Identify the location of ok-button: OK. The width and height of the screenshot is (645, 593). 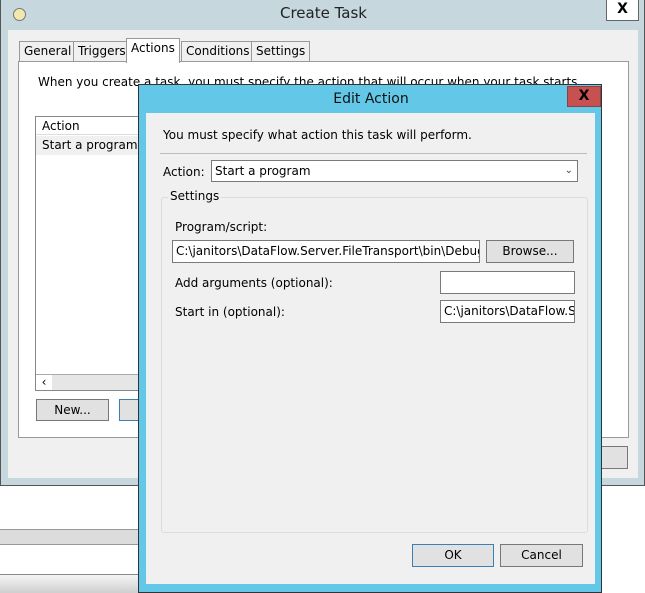
(453, 555).